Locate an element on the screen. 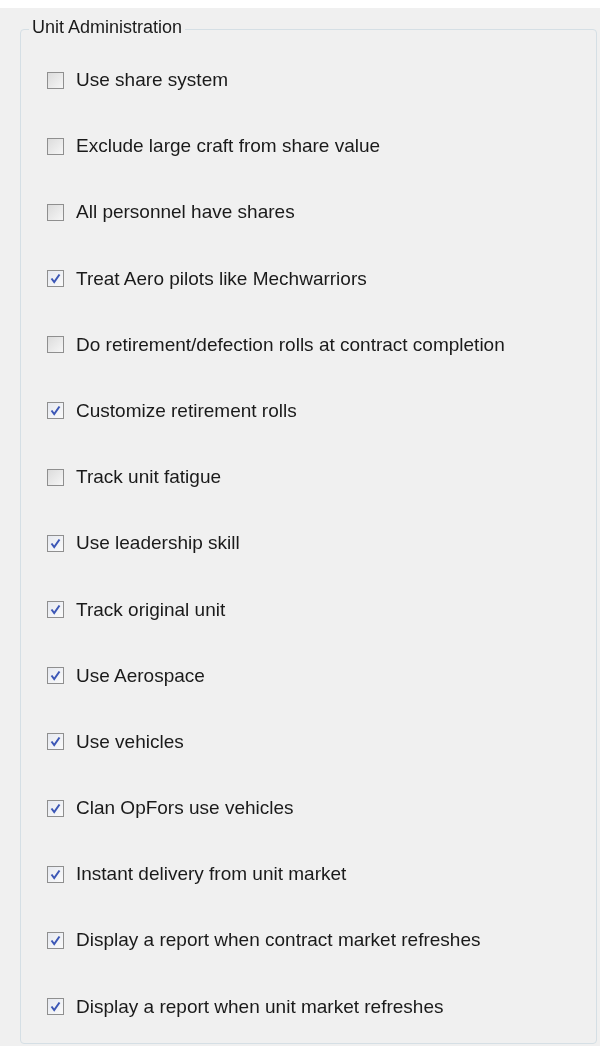 The height and width of the screenshot is (1046, 600). checkbox-option: Use vehicles is located at coordinates (321, 741).